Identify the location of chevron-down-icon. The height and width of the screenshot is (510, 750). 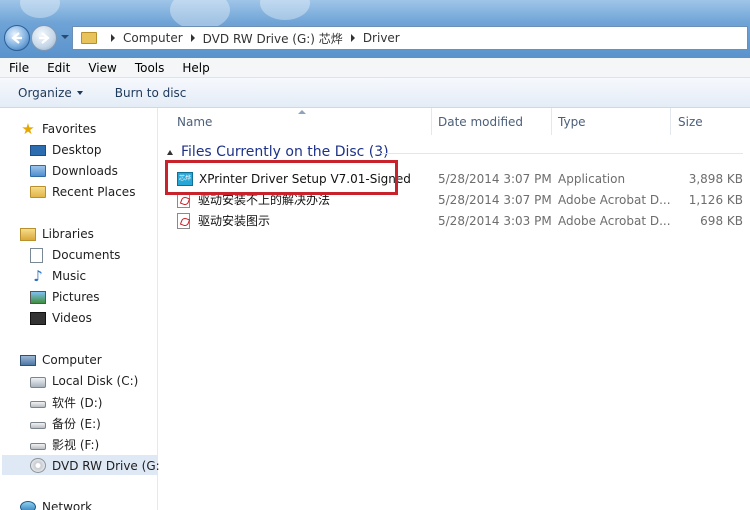
(79, 92).